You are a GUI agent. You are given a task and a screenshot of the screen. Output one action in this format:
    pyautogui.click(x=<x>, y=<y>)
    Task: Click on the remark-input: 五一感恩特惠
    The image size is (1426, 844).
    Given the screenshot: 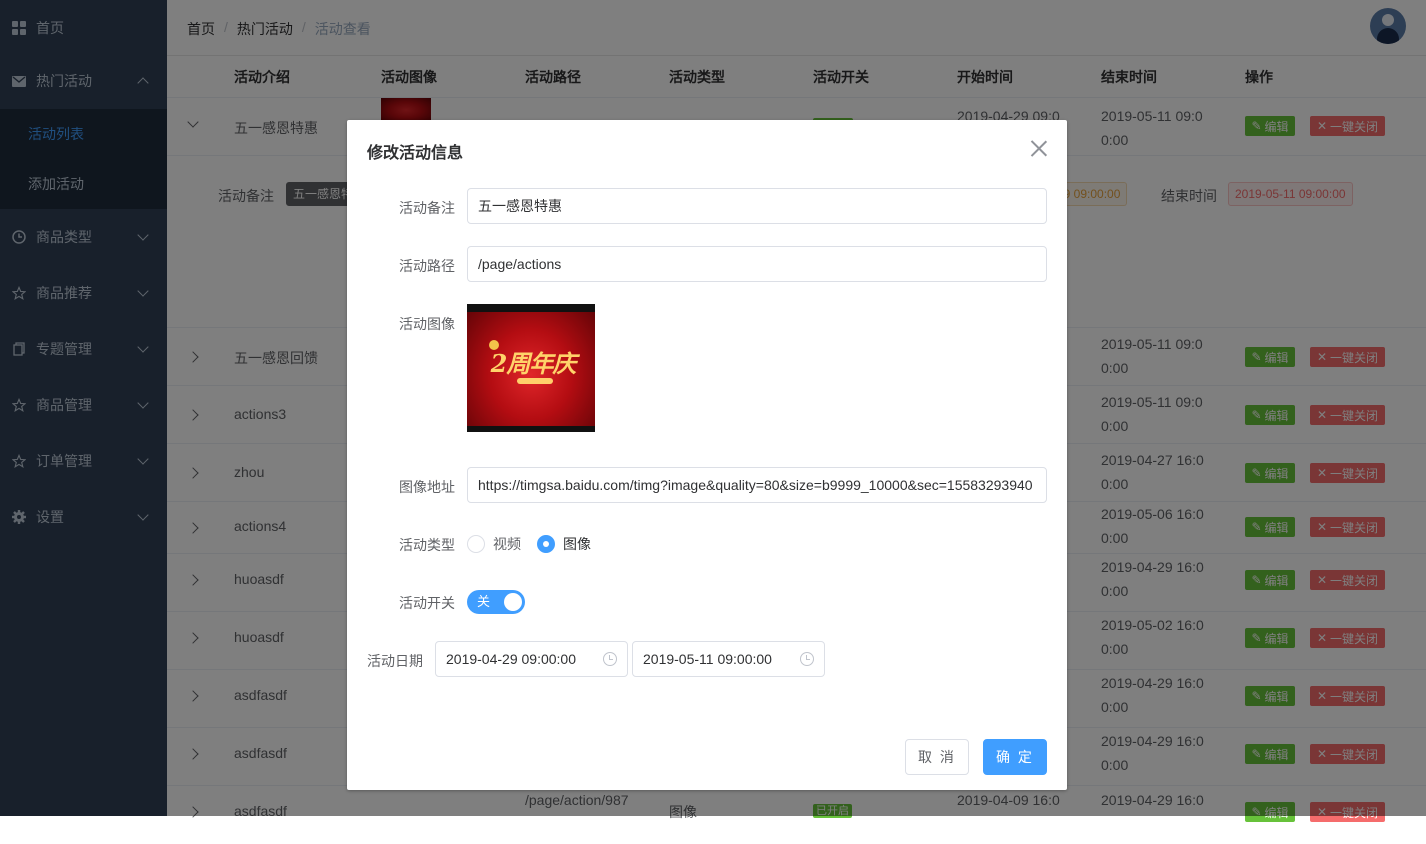 What is the action you would take?
    pyautogui.click(x=757, y=206)
    